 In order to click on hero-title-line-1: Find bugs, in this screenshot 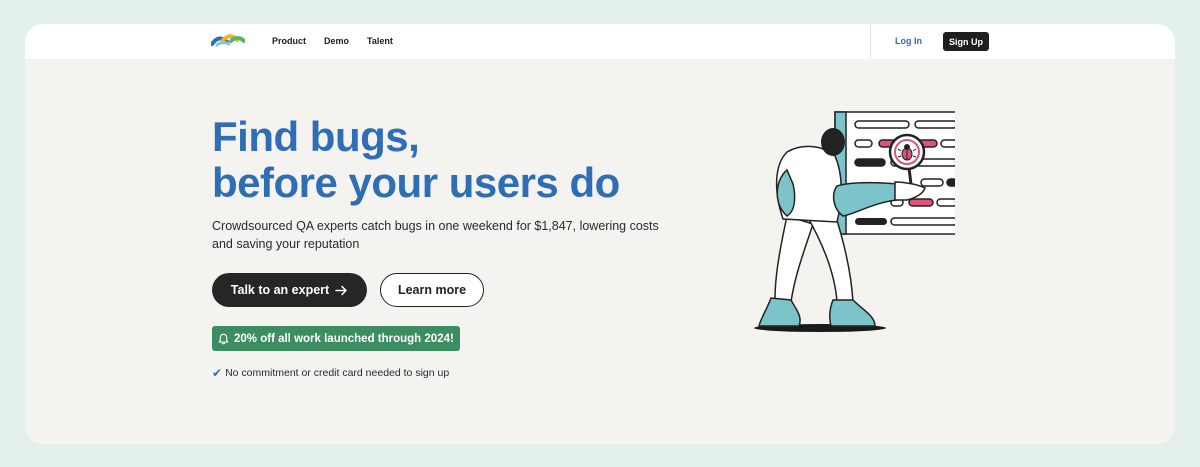, I will do `click(316, 136)`.